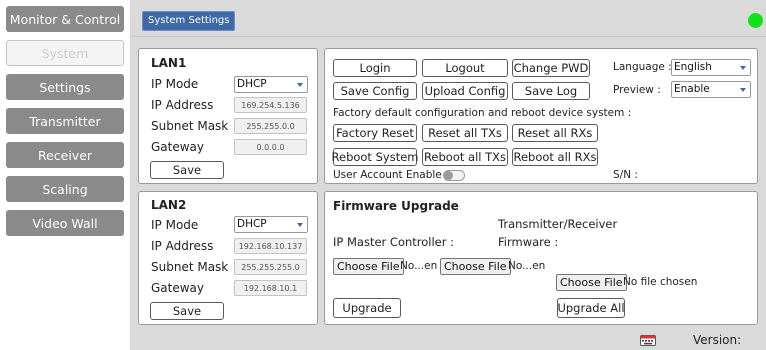  Describe the element at coordinates (528, 242) in the screenshot. I see `firmware-label: Firmware :` at that location.